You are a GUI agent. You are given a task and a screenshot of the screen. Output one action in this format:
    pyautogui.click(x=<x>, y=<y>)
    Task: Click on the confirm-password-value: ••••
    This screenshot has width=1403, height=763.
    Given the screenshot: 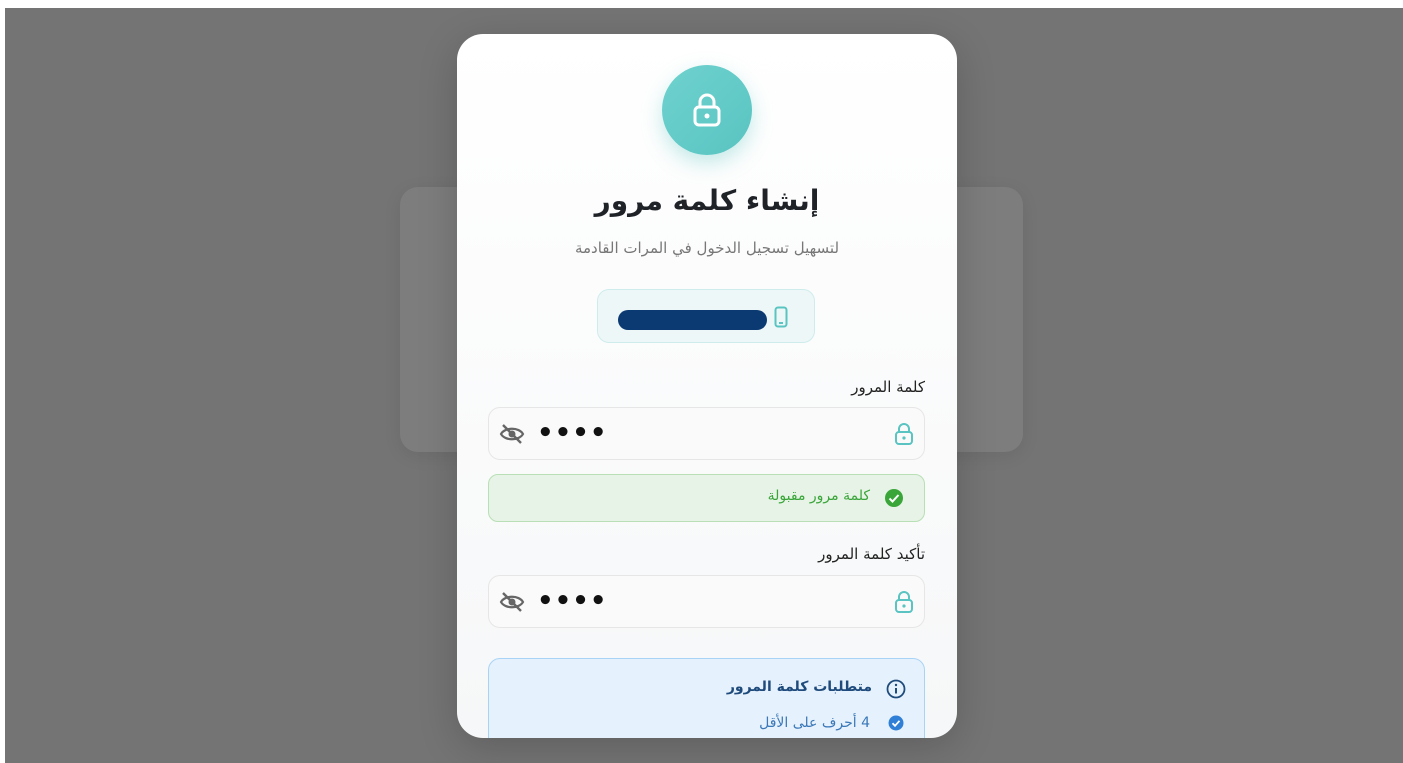 What is the action you would take?
    pyautogui.click(x=572, y=601)
    